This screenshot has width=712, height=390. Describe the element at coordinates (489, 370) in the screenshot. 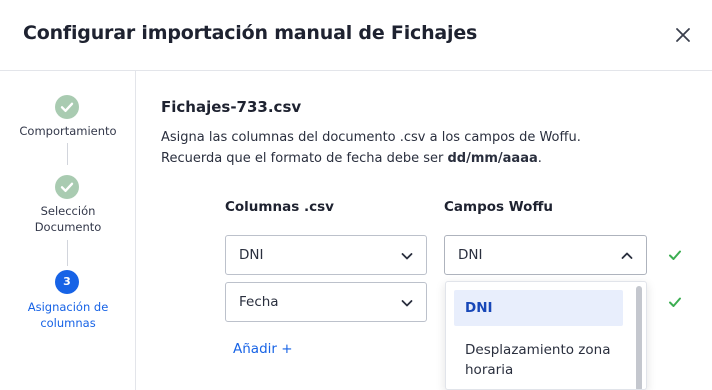

I see `option-line-2: horaria` at that location.